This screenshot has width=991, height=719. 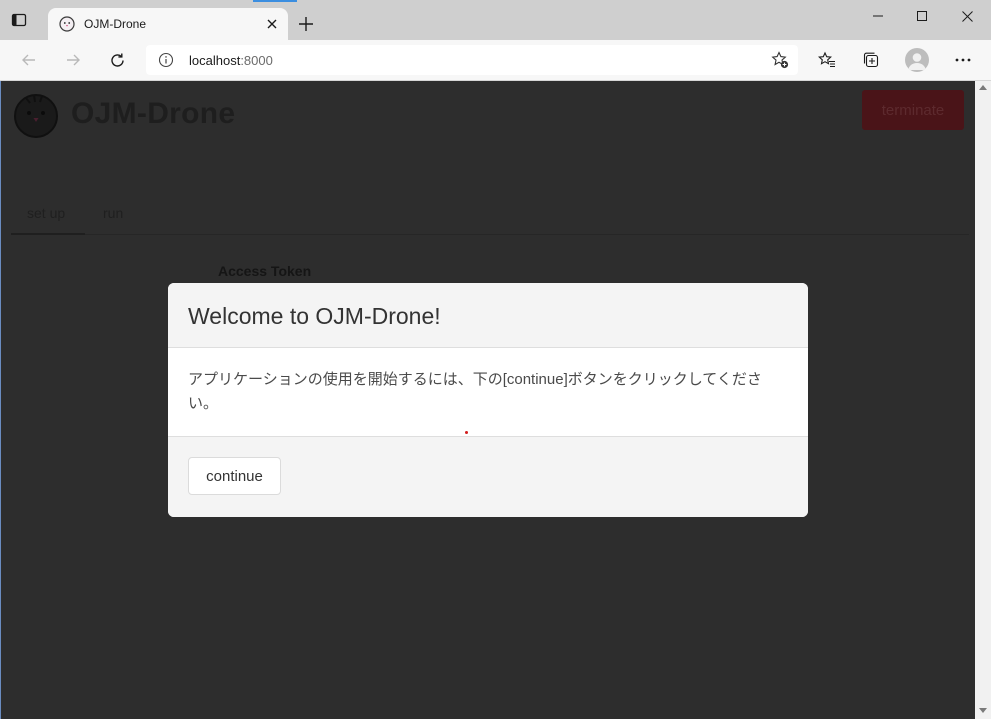 What do you see at coordinates (73, 60) in the screenshot?
I see `forward-icon` at bounding box center [73, 60].